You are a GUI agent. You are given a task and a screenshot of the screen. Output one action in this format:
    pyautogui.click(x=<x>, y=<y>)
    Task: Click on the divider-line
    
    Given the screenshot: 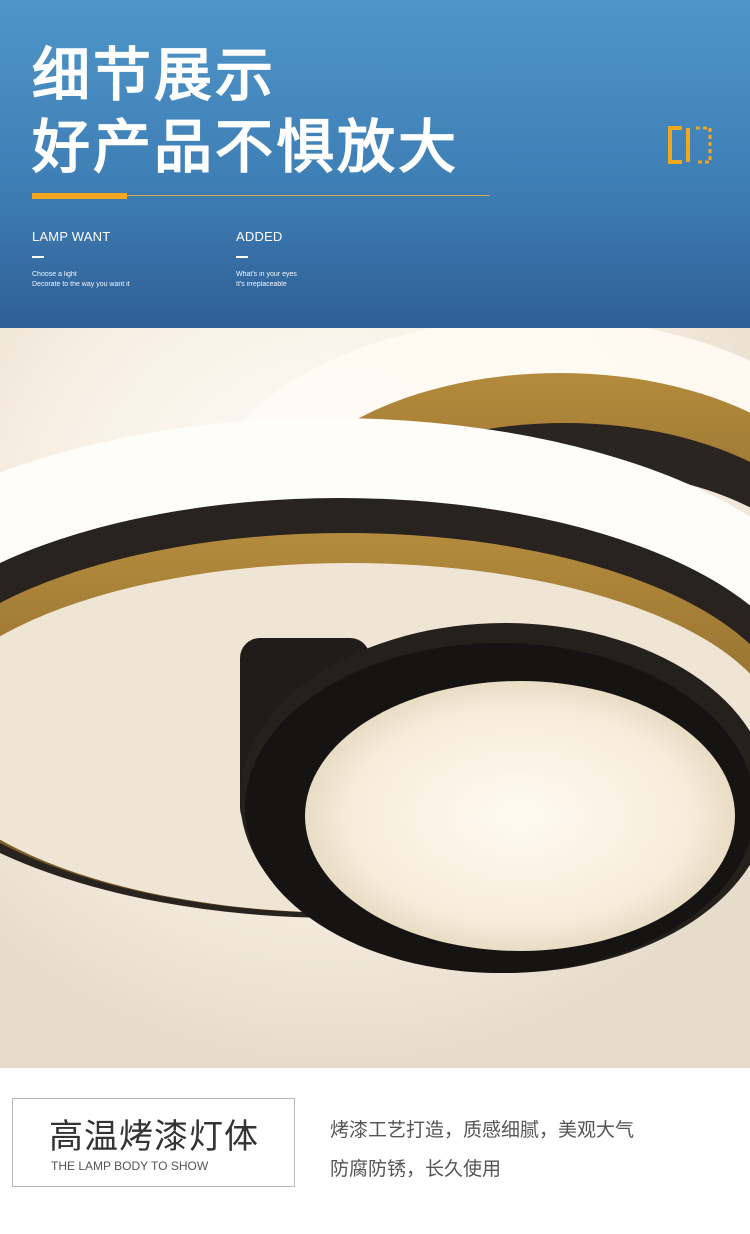 What is the action you would take?
    pyautogui.click(x=308, y=195)
    